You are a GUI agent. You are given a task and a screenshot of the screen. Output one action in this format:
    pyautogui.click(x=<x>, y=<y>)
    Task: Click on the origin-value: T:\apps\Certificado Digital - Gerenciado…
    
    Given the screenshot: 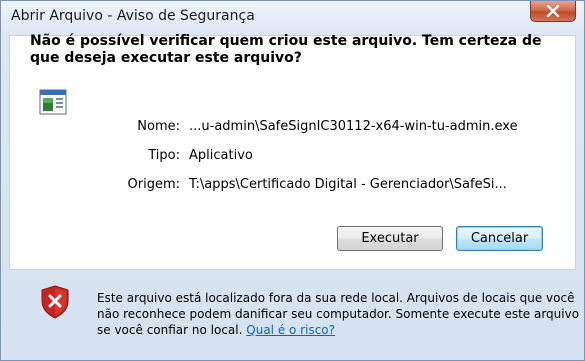 What is the action you would take?
    pyautogui.click(x=348, y=184)
    